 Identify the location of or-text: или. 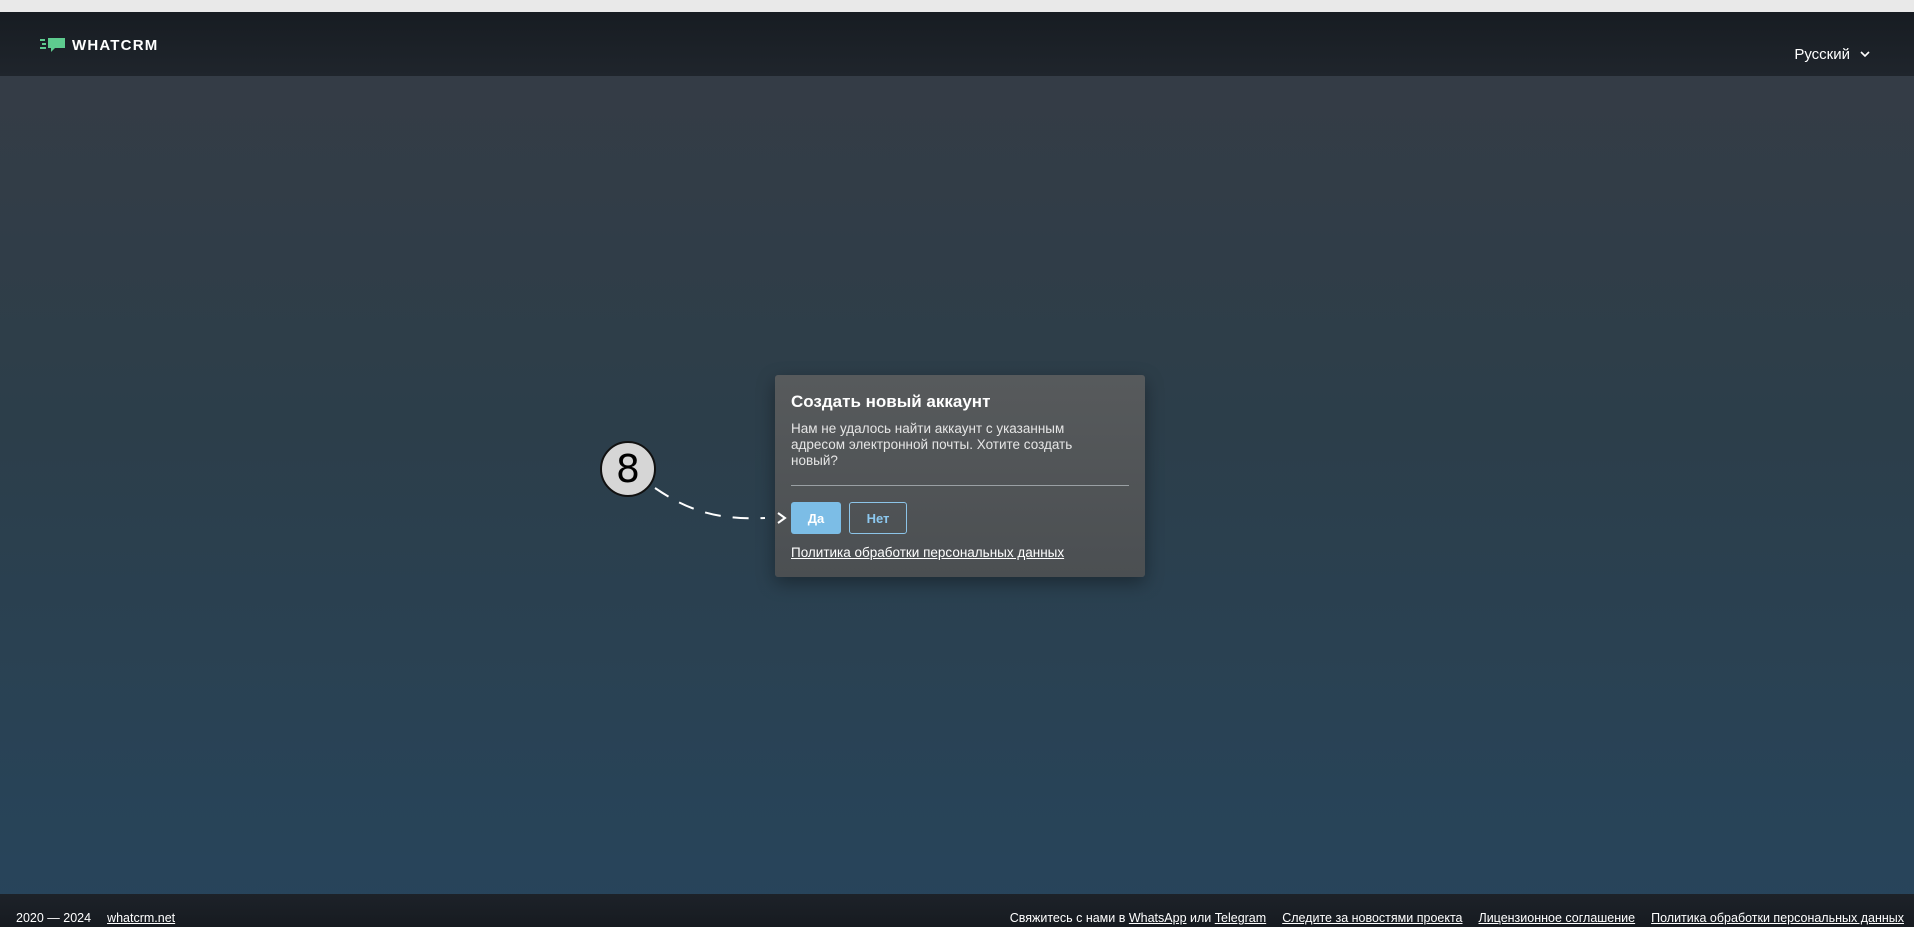
(1201, 918).